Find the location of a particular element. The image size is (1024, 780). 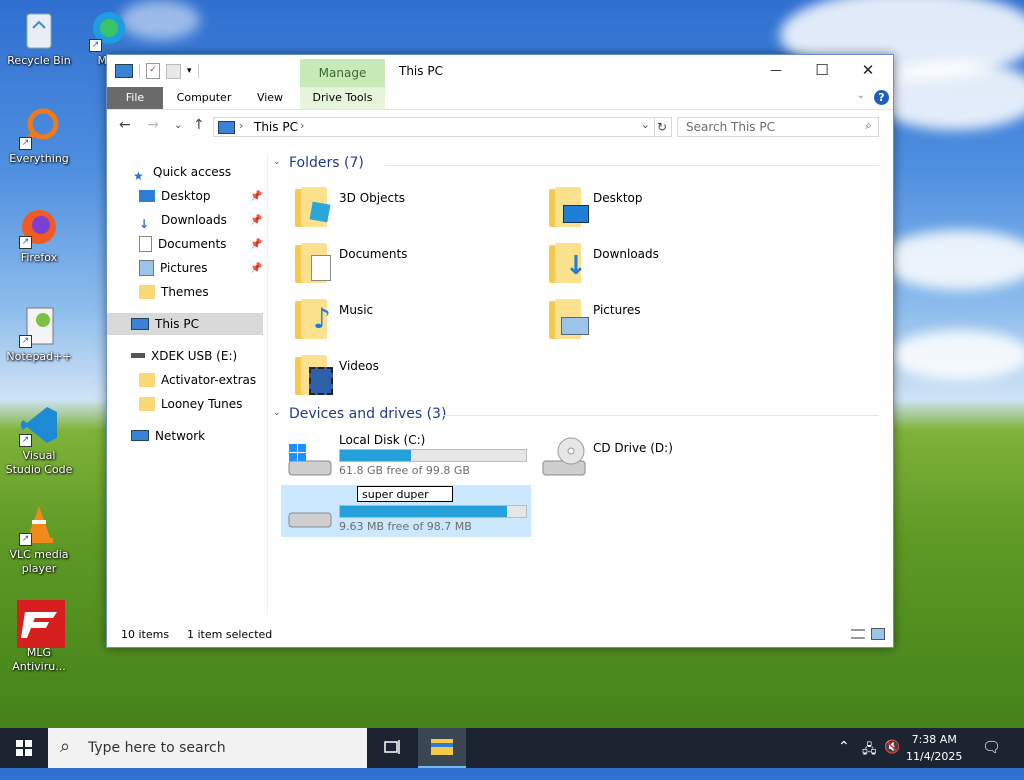

devices-header: Devices and drives (3) is located at coordinates (367, 414).